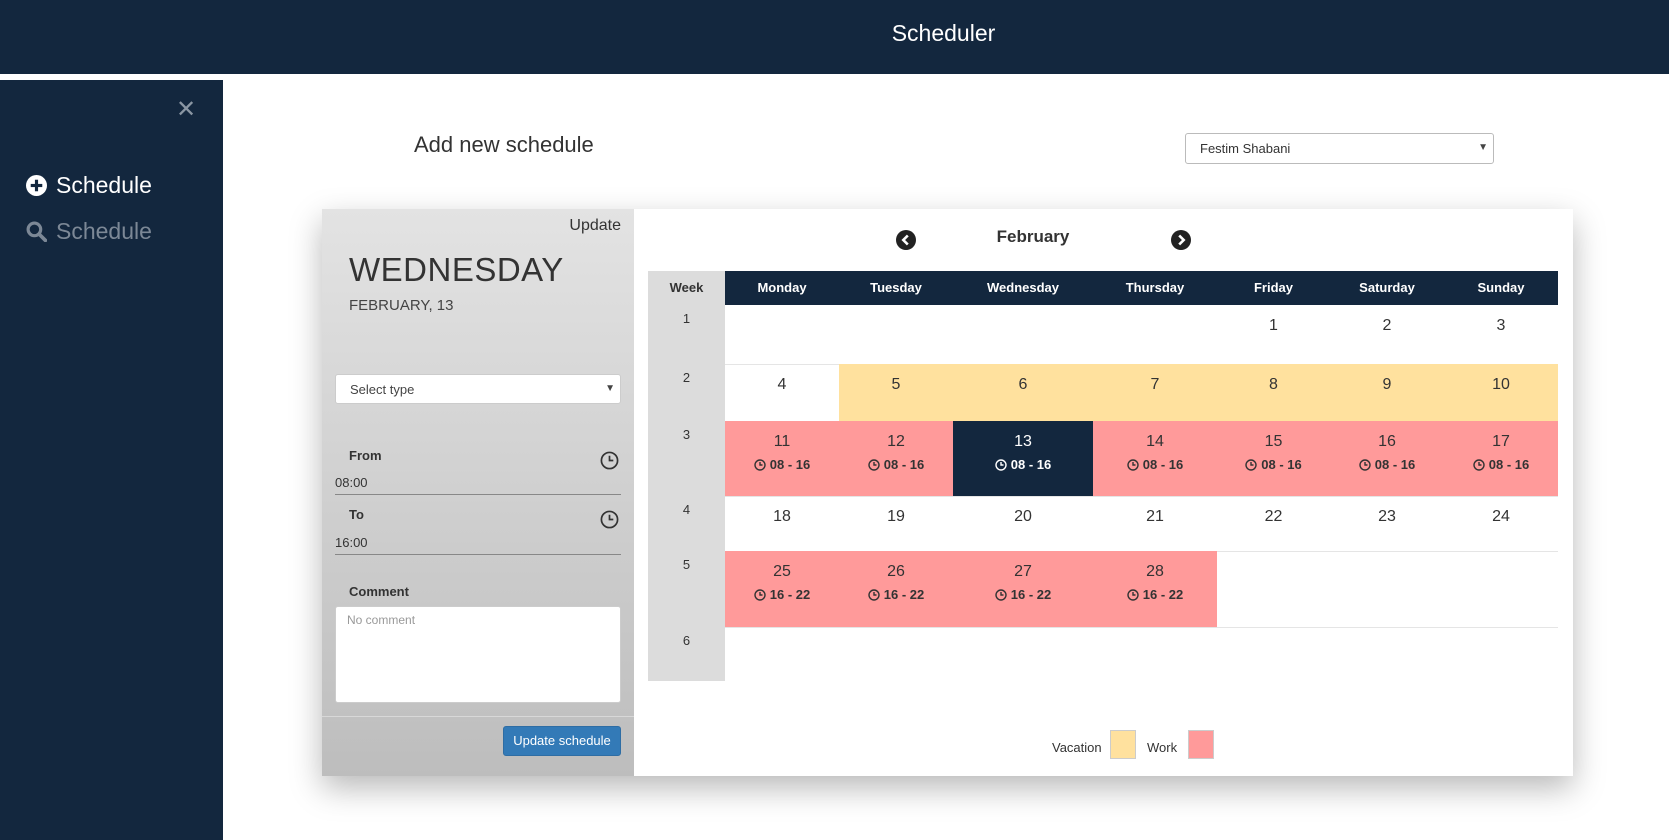  I want to click on page-title: Add new schedule, so click(504, 144).